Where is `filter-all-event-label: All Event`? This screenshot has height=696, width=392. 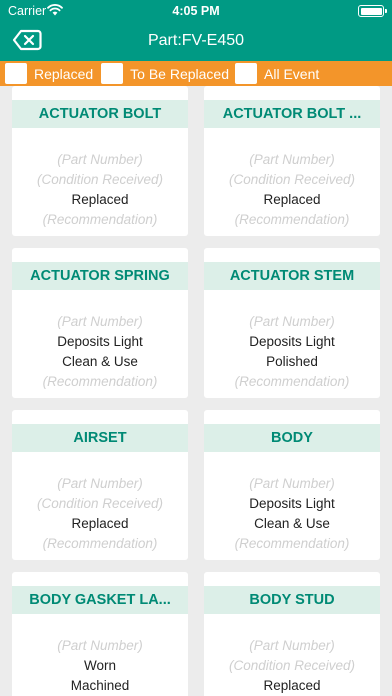 filter-all-event-label: All Event is located at coordinates (292, 73).